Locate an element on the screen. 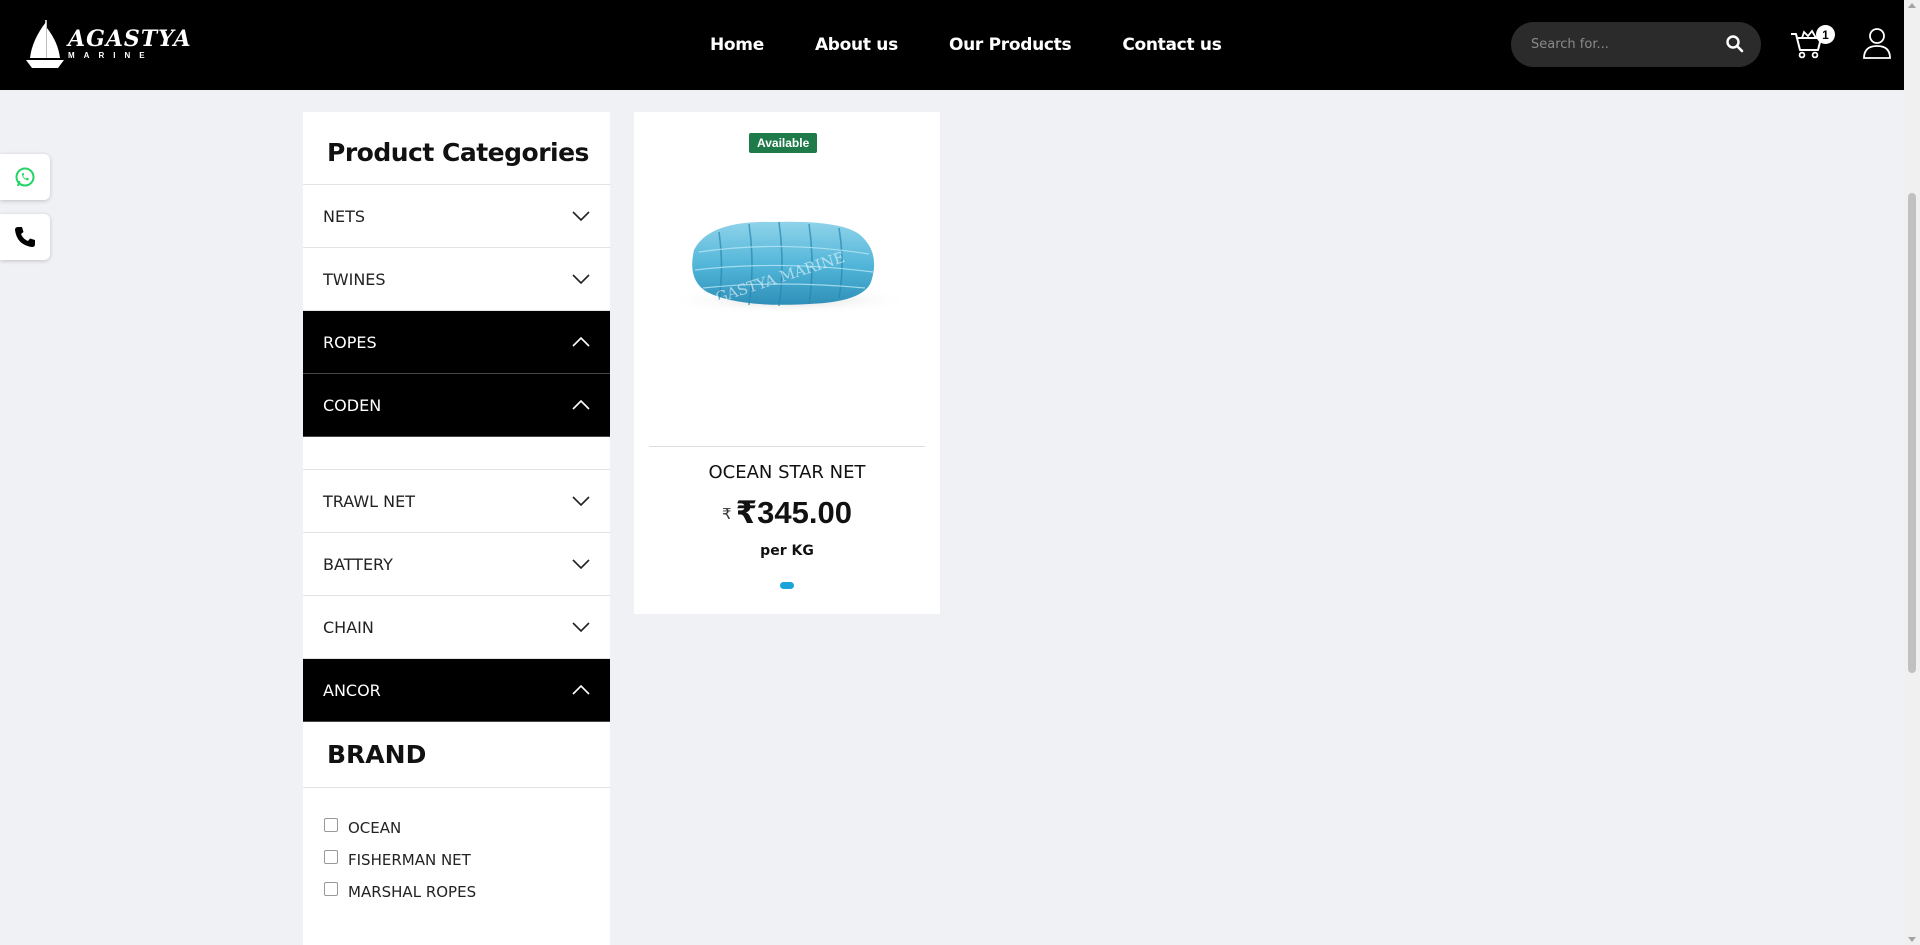 The height and width of the screenshot is (945, 1920). category-label: TRAWL NET is located at coordinates (369, 501).